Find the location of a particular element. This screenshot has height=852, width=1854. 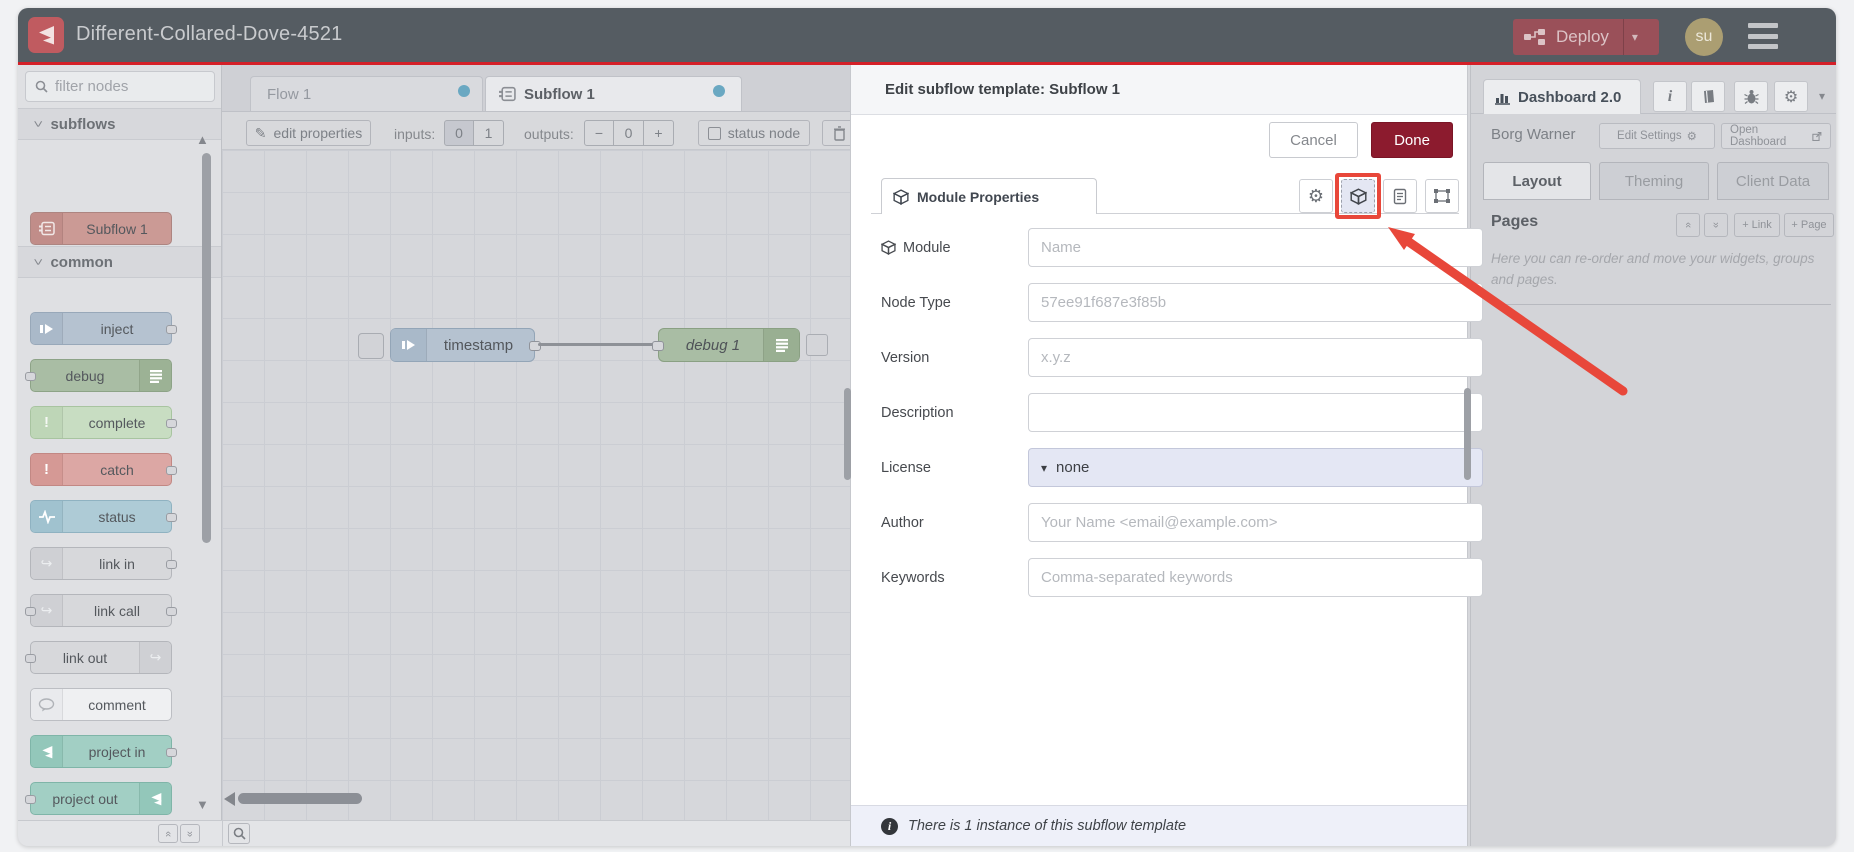

node-type-input is located at coordinates (1255, 302).